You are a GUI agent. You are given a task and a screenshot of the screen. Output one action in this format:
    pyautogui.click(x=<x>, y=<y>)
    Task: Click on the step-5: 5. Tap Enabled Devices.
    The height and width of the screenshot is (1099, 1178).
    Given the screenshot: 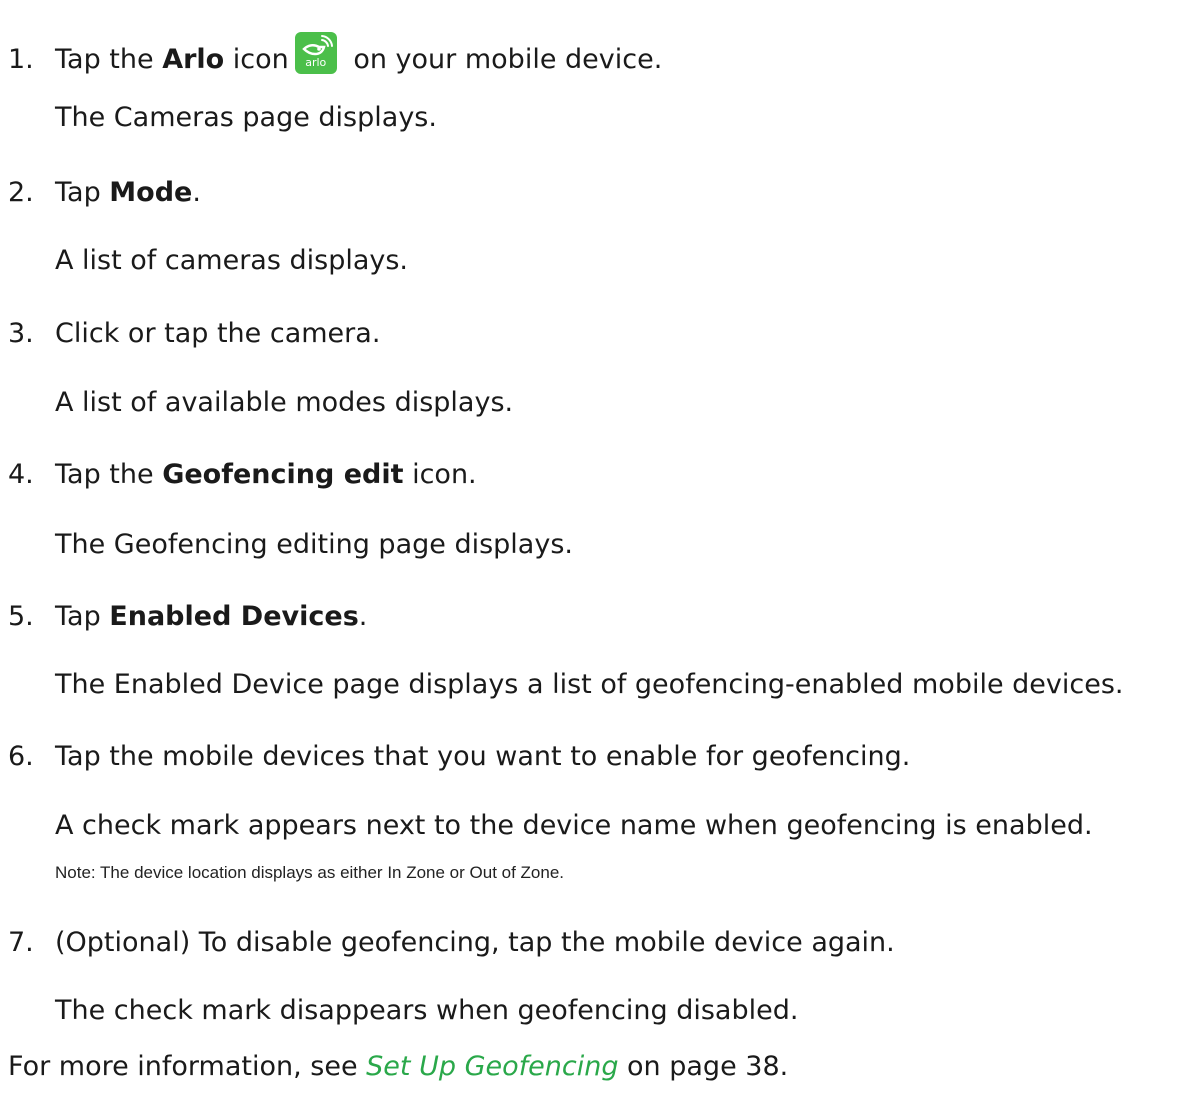 What is the action you would take?
    pyautogui.click(x=187, y=617)
    